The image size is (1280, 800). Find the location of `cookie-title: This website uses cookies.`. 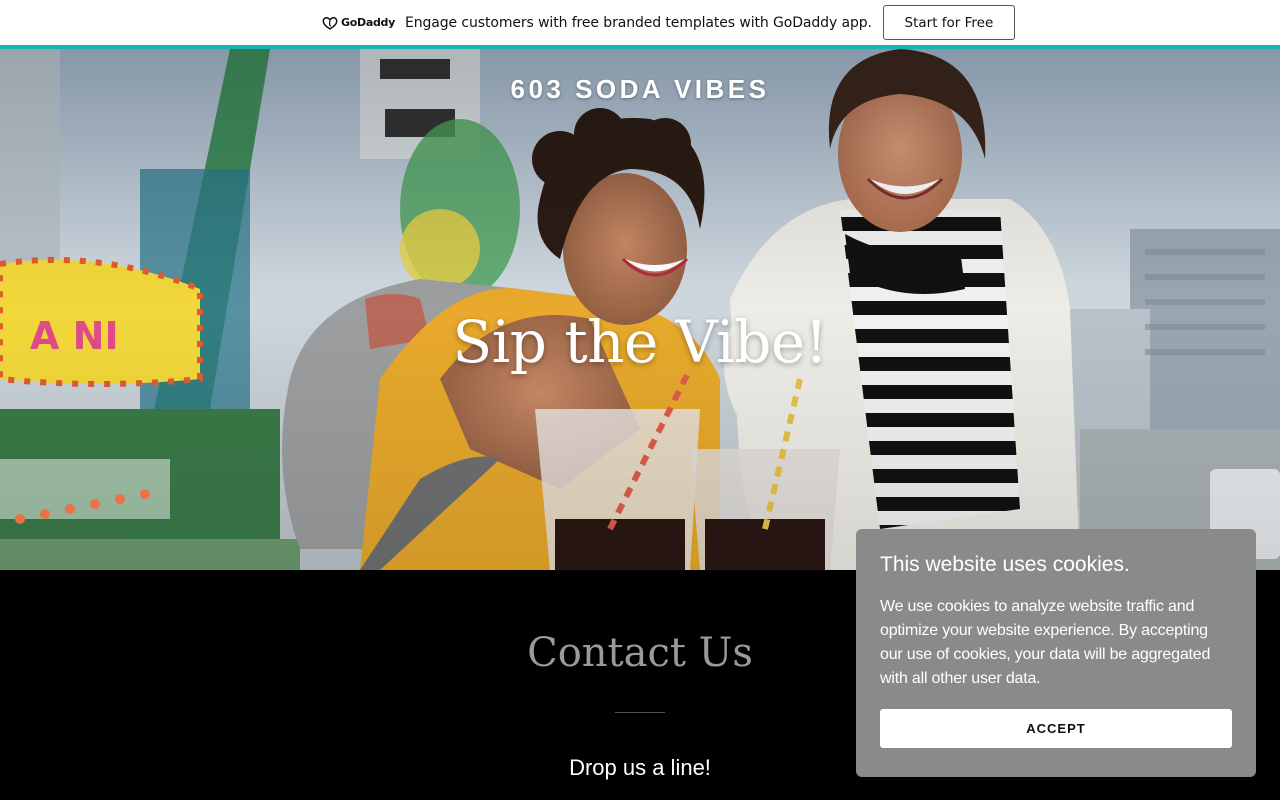

cookie-title: This website uses cookies. is located at coordinates (1005, 564).